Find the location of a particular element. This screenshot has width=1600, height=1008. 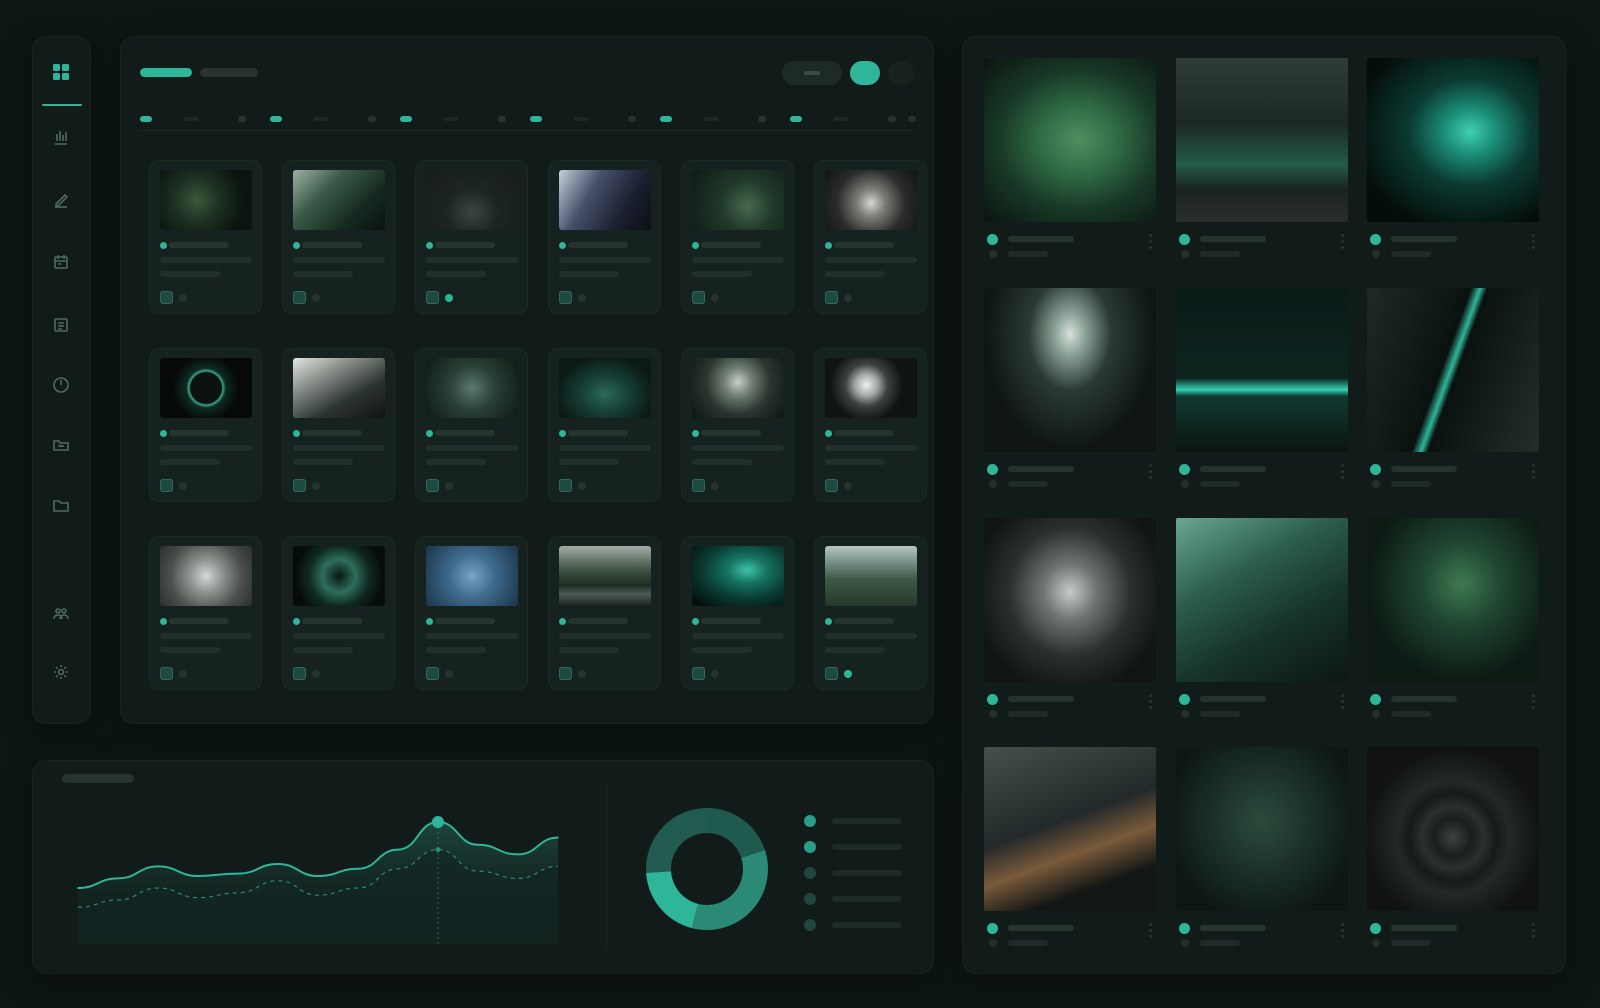

sidebar-item-dashboard-grid is located at coordinates (61, 72).